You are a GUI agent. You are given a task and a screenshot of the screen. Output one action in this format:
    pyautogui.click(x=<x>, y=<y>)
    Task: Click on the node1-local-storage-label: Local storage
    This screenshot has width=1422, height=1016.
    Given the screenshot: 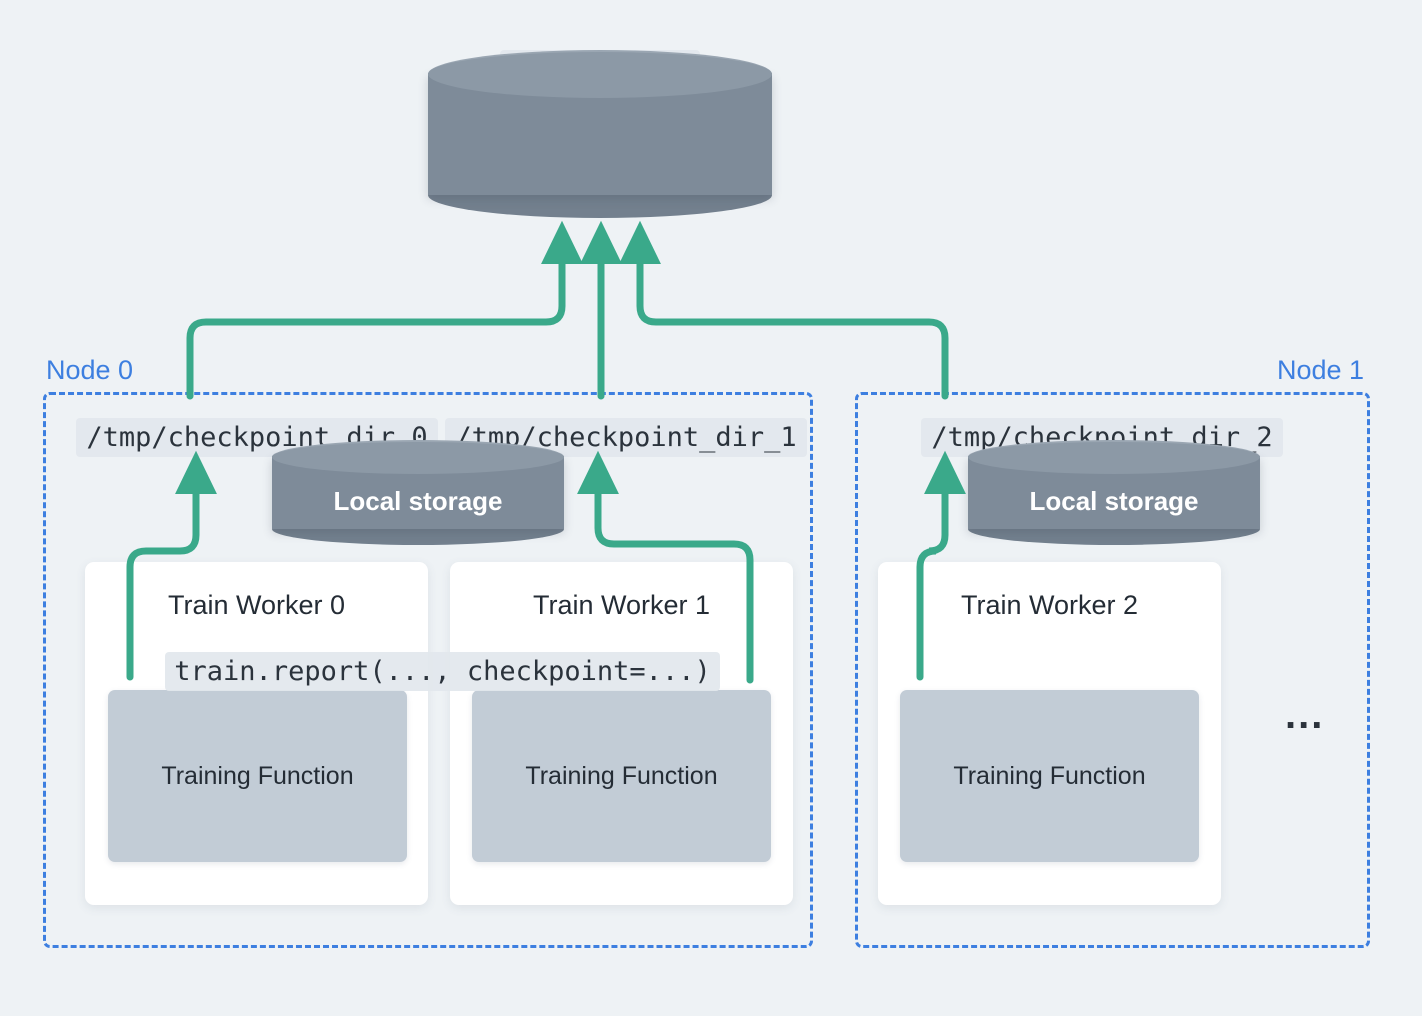 What is the action you would take?
    pyautogui.click(x=1114, y=501)
    